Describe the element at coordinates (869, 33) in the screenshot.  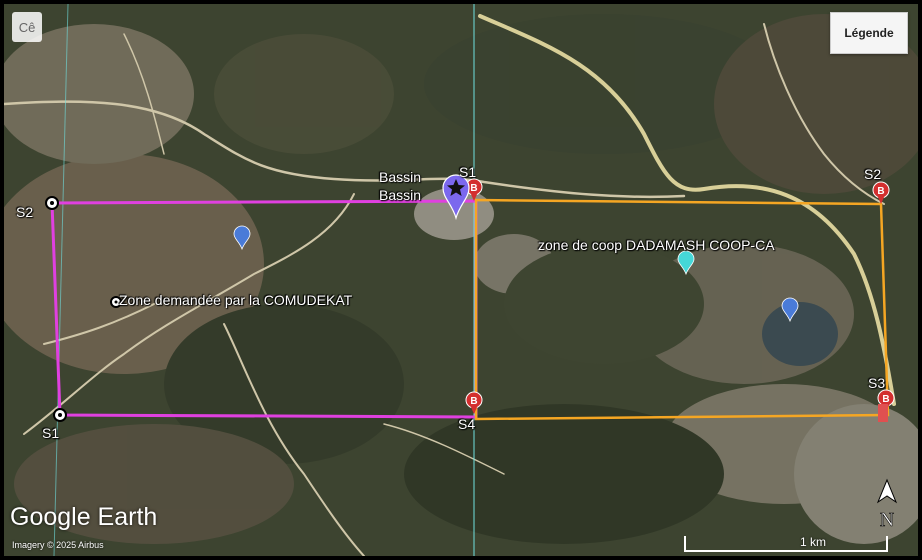
I see `legend-button: Légende` at that location.